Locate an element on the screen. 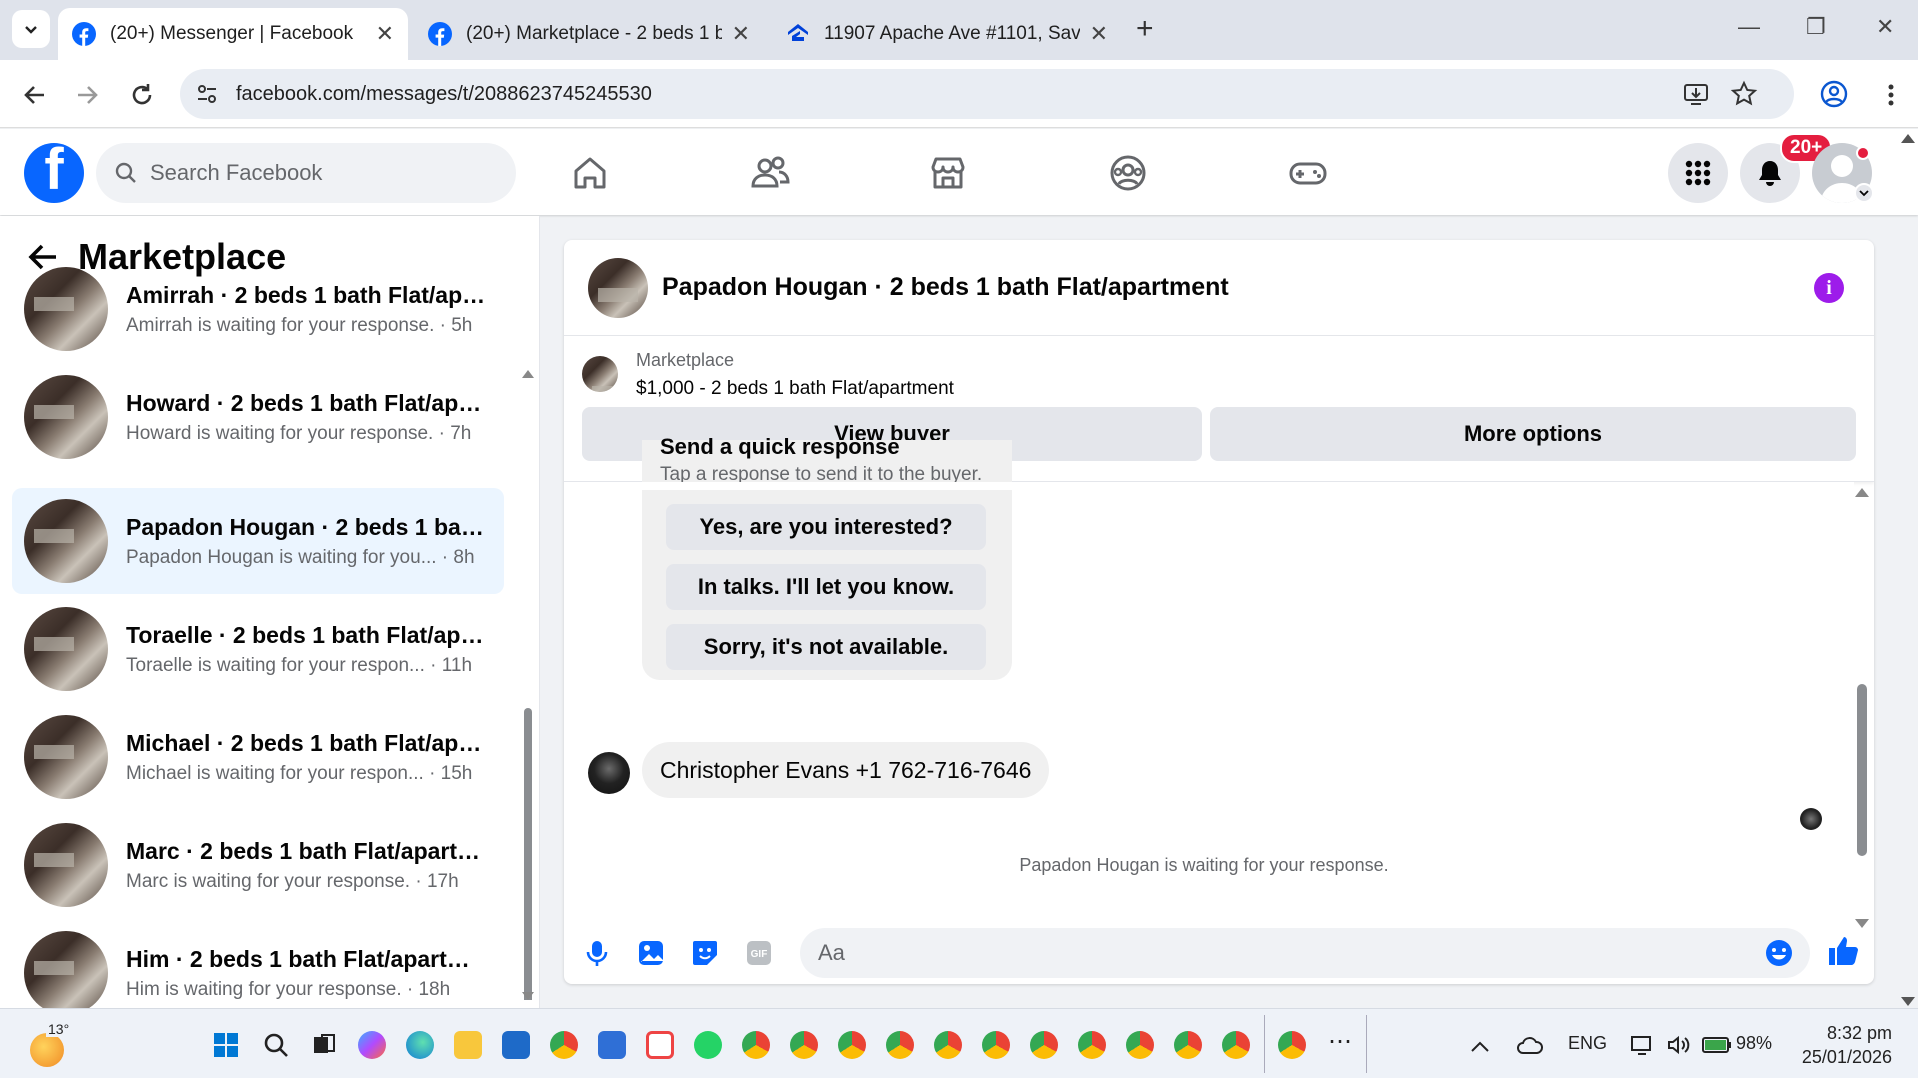 Image resolution: width=1918 pixels, height=1078 pixels. quick-response-button: Sorry, it's not available. is located at coordinates (826, 647).